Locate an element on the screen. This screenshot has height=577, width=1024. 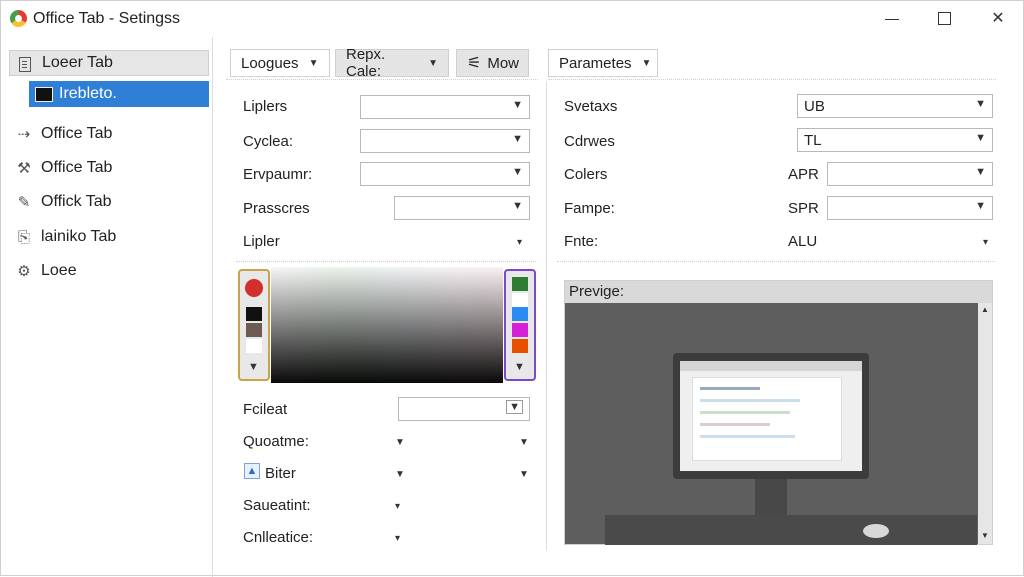
color-swatch-orange is located at coordinates (520, 346).